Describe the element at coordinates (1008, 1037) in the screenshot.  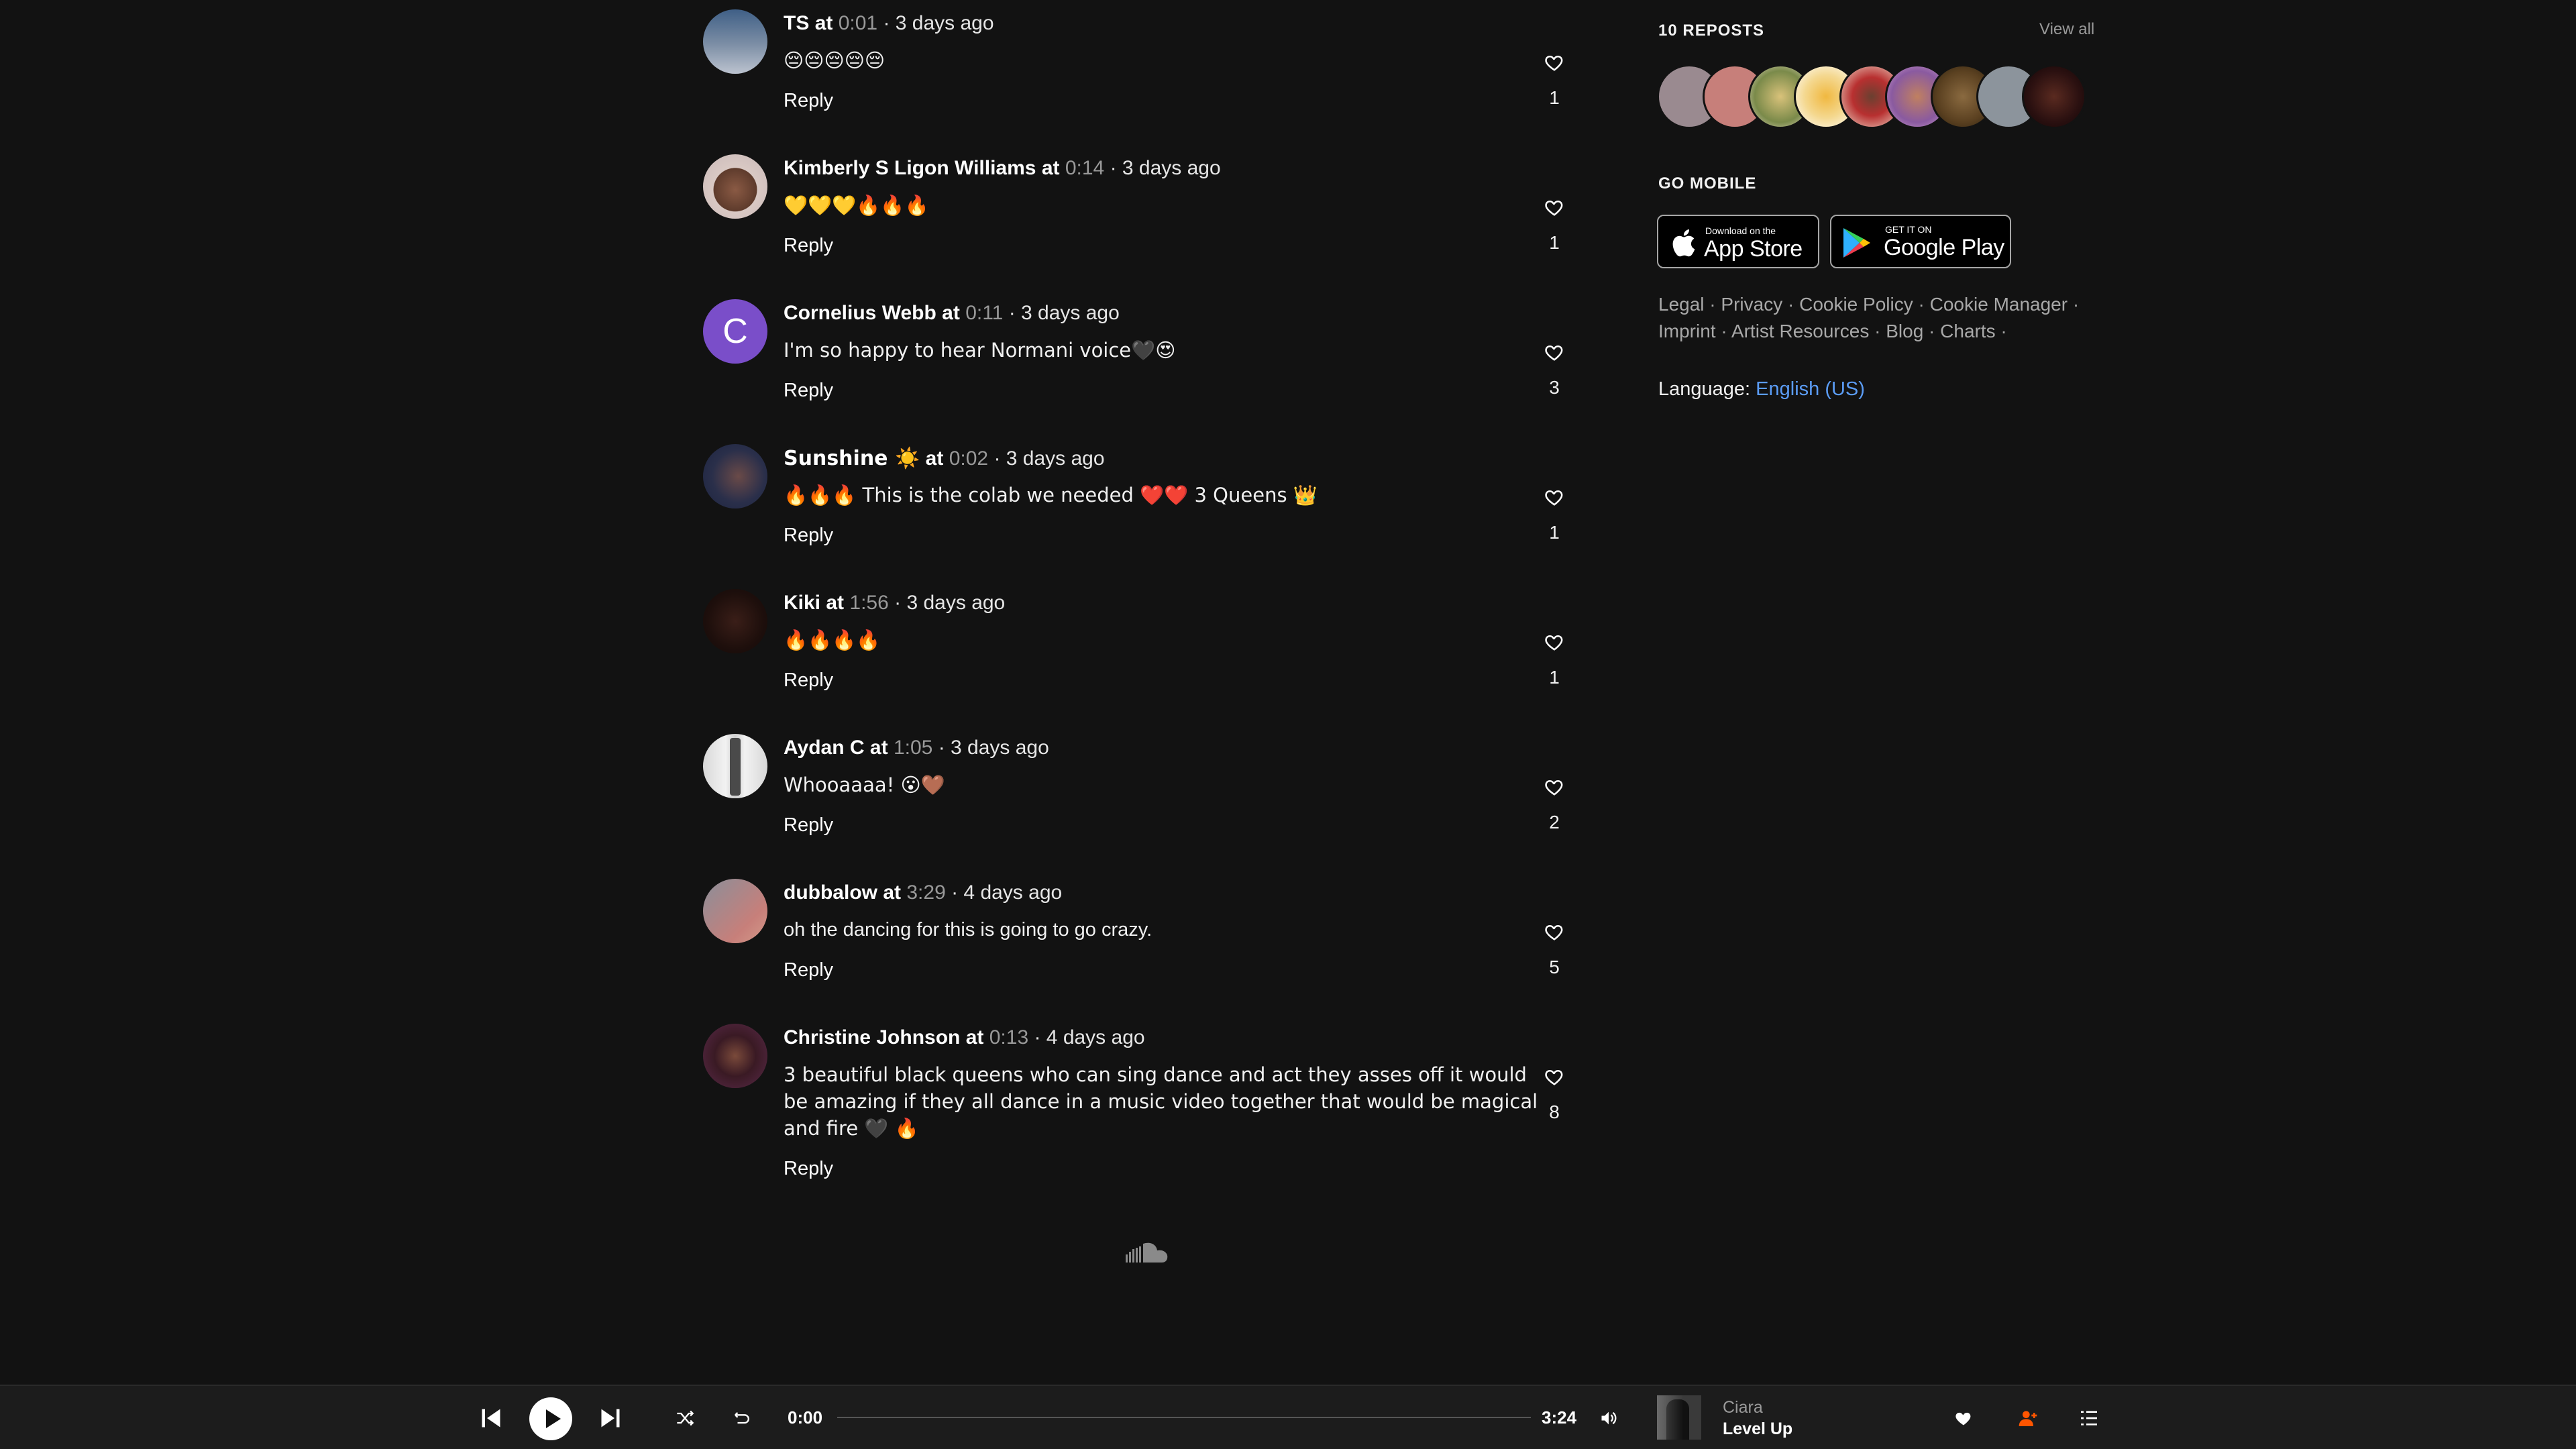
I see `comment-timestamp: 0:13` at that location.